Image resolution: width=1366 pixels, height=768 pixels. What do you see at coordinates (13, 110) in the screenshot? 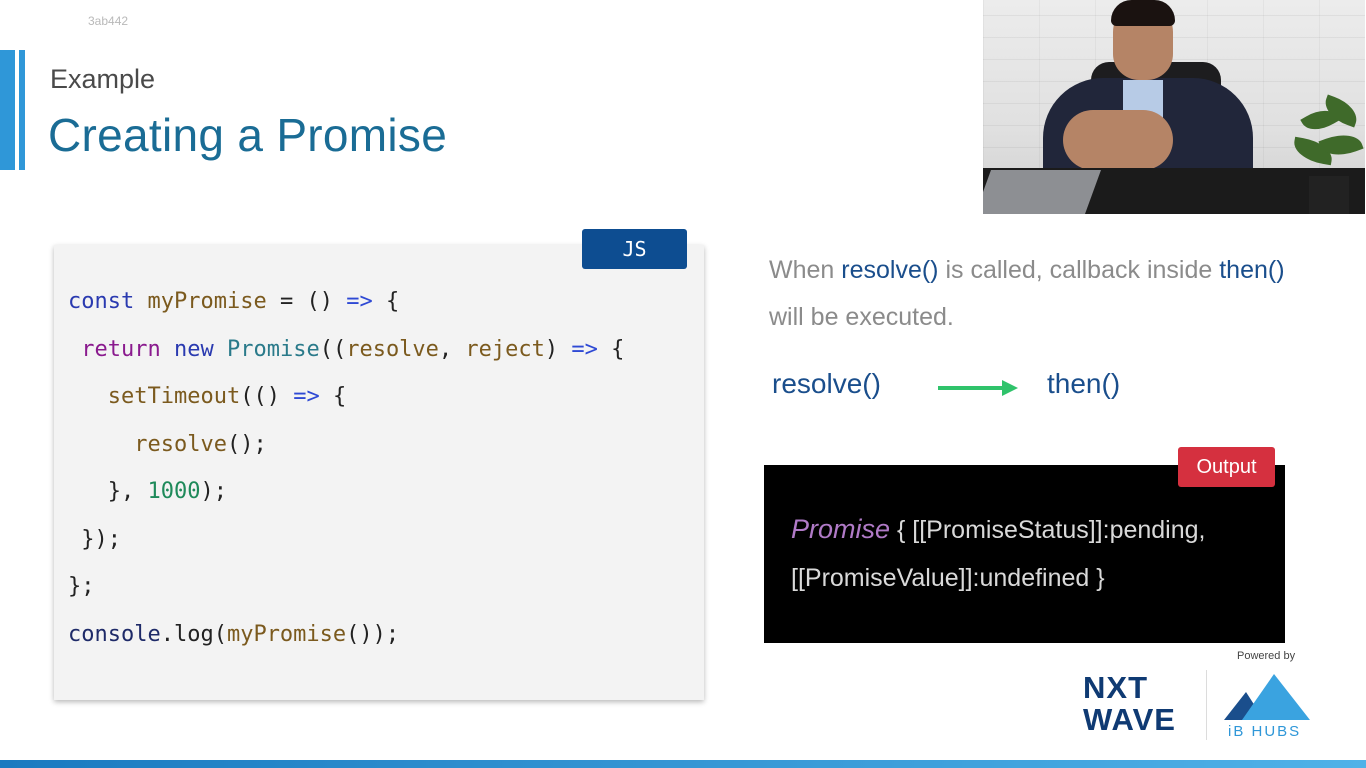
I see `accent-bar` at bounding box center [13, 110].